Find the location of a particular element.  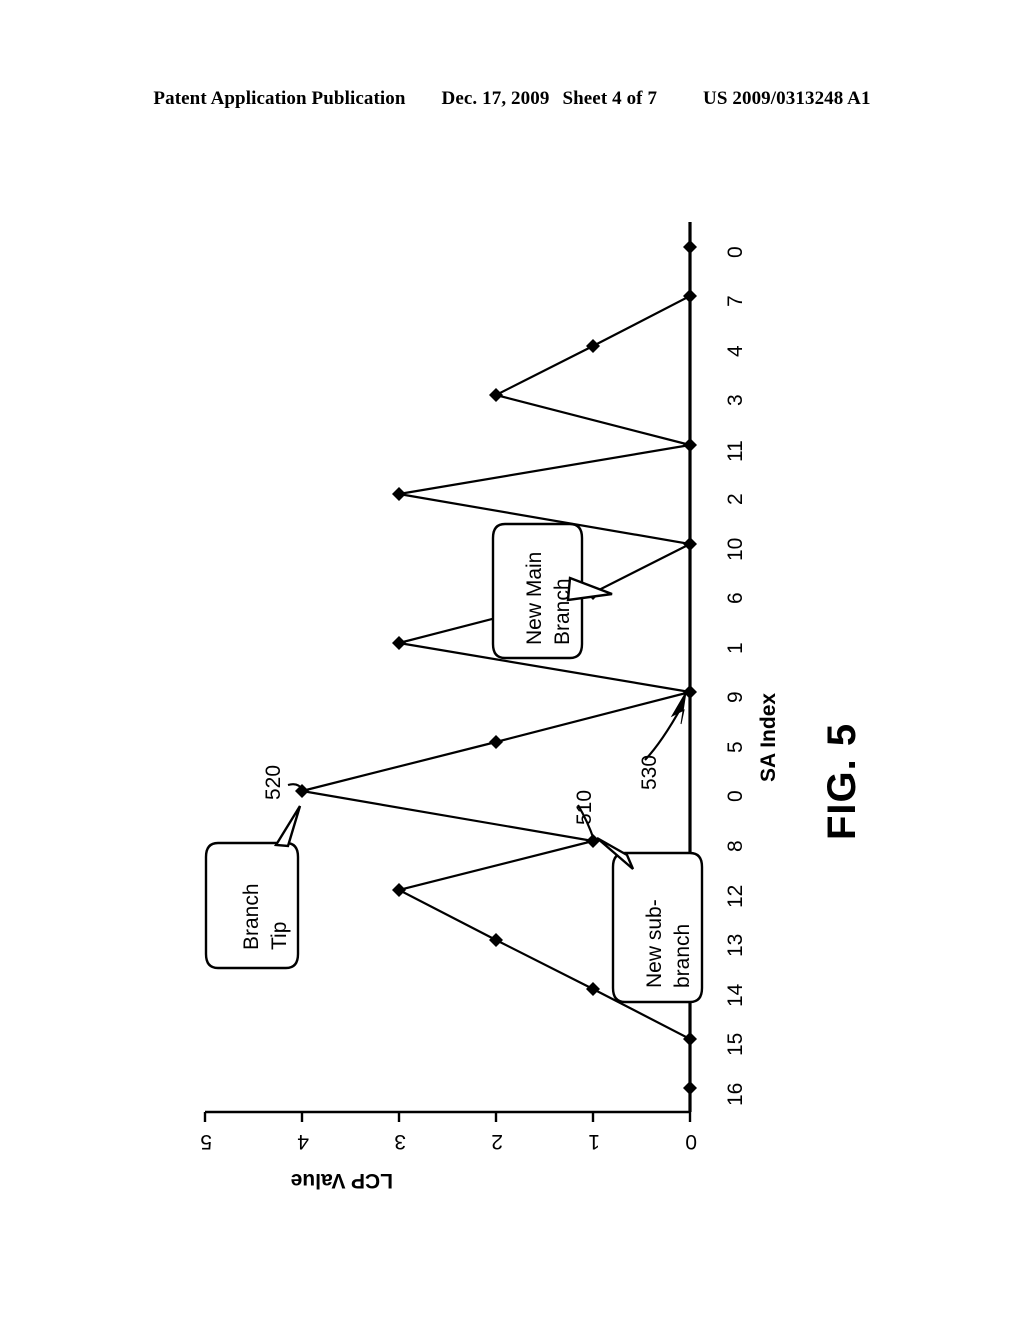

callout-branch-tip-line1: Branch is located at coordinates (251, 916).